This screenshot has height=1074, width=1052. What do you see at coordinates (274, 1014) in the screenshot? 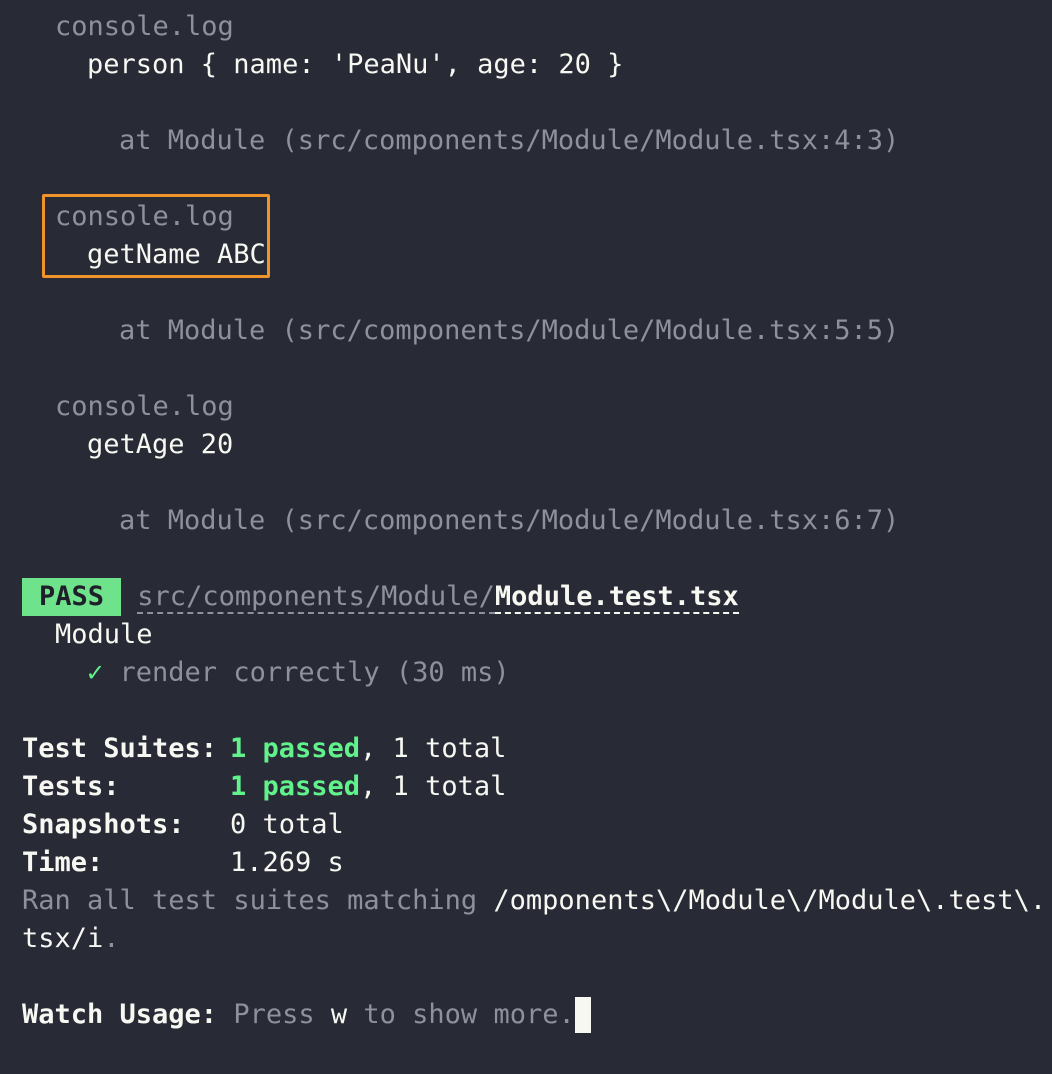
I see `watch-usage-press: Press` at bounding box center [274, 1014].